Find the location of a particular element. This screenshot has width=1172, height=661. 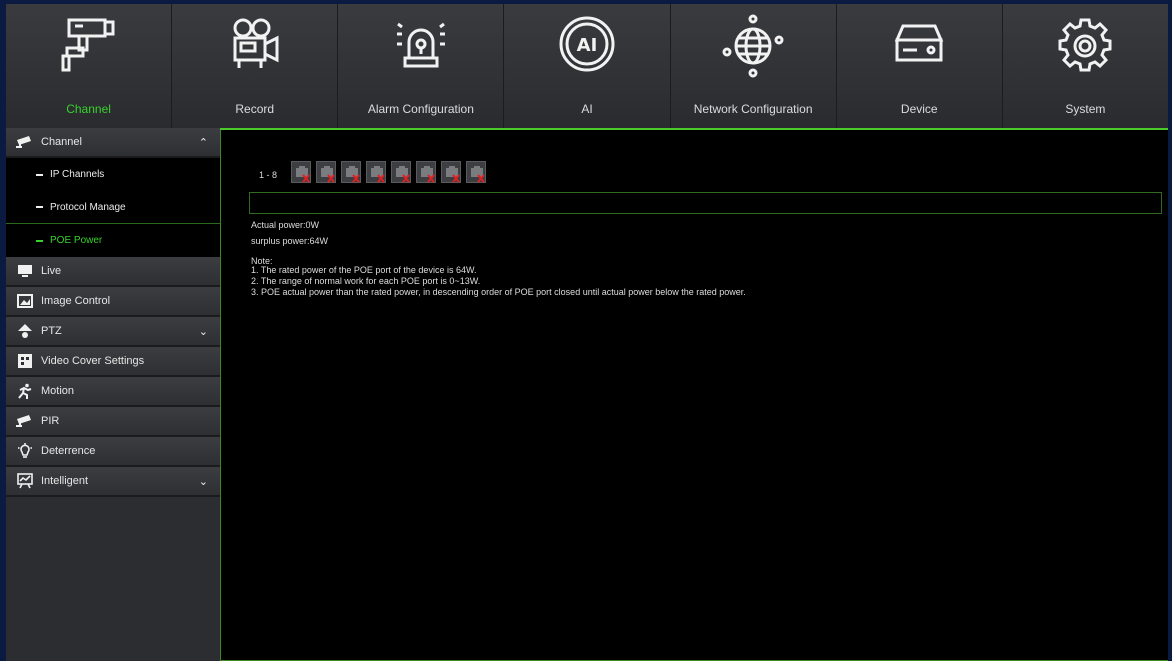

sidebar-item-label: Motion is located at coordinates (58, 391).